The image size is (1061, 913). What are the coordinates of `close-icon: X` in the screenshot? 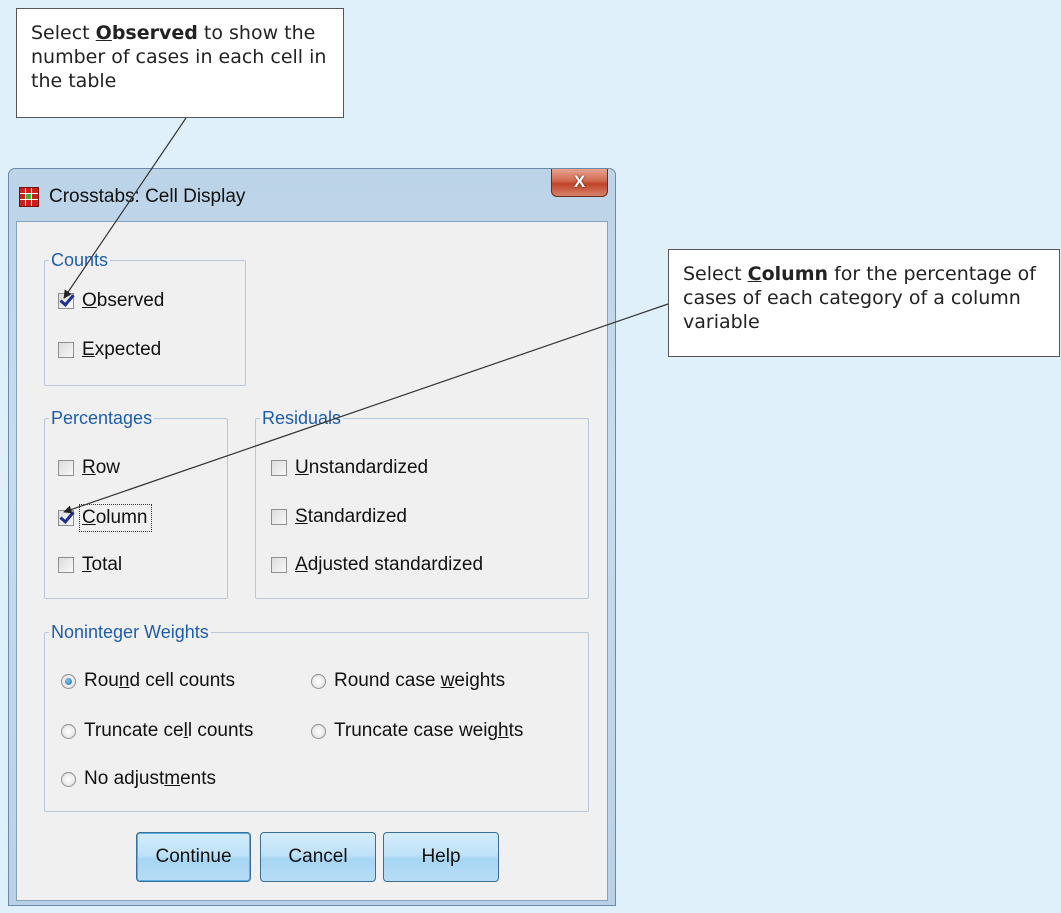 It's located at (579, 181).